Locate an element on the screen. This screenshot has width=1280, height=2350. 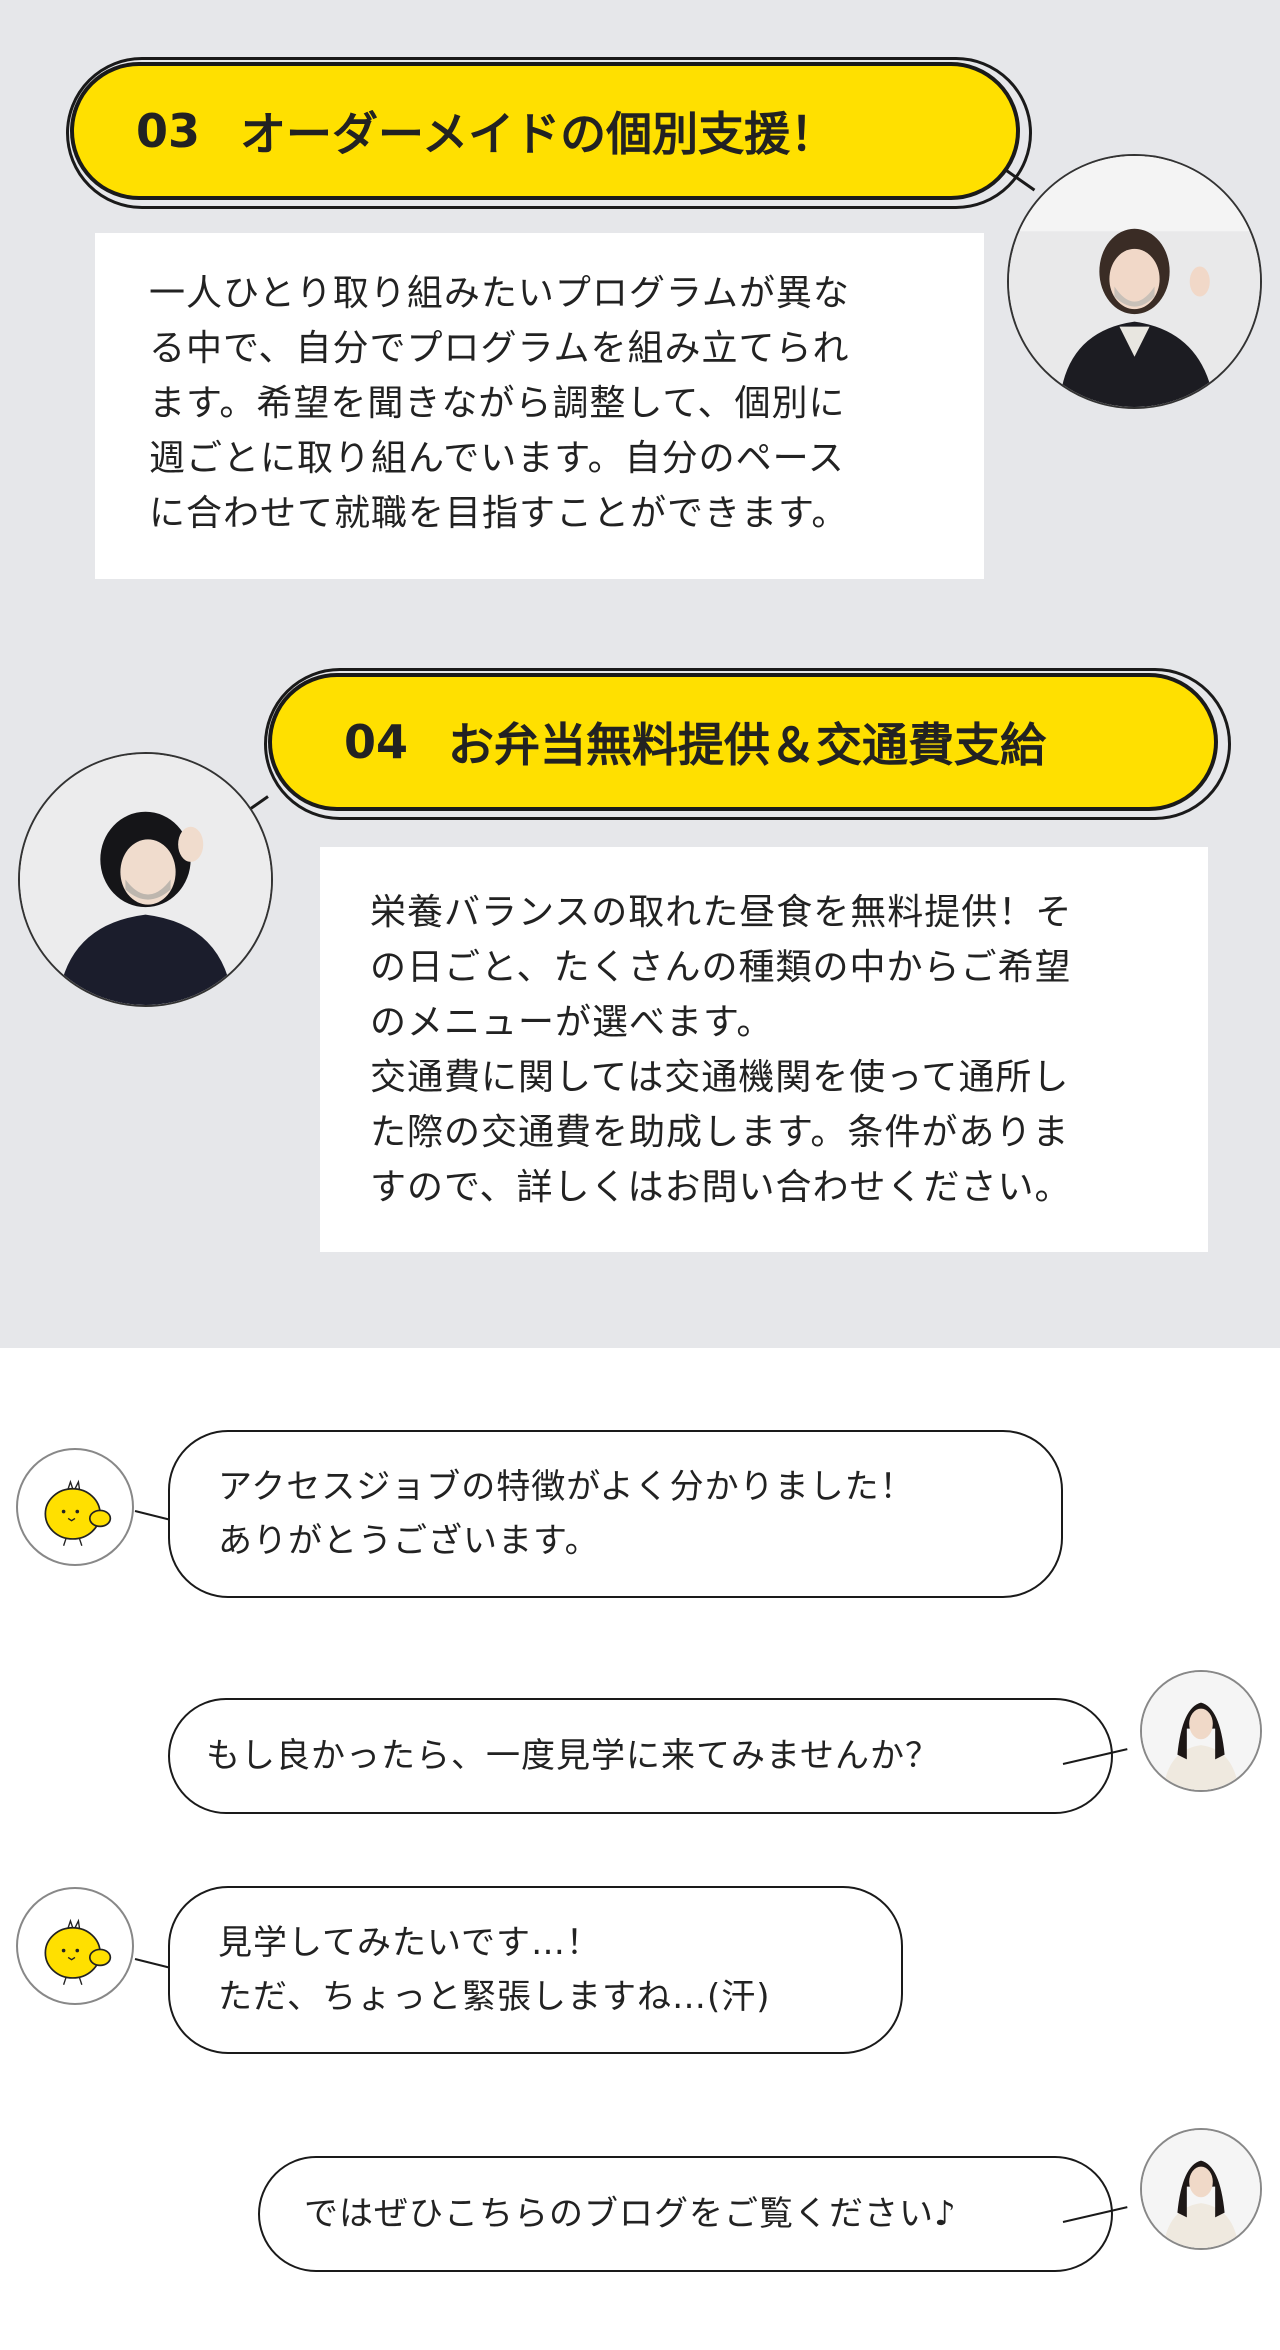
heading-03-title: オーダーメイドの個別支援！ is located at coordinates (538, 134).